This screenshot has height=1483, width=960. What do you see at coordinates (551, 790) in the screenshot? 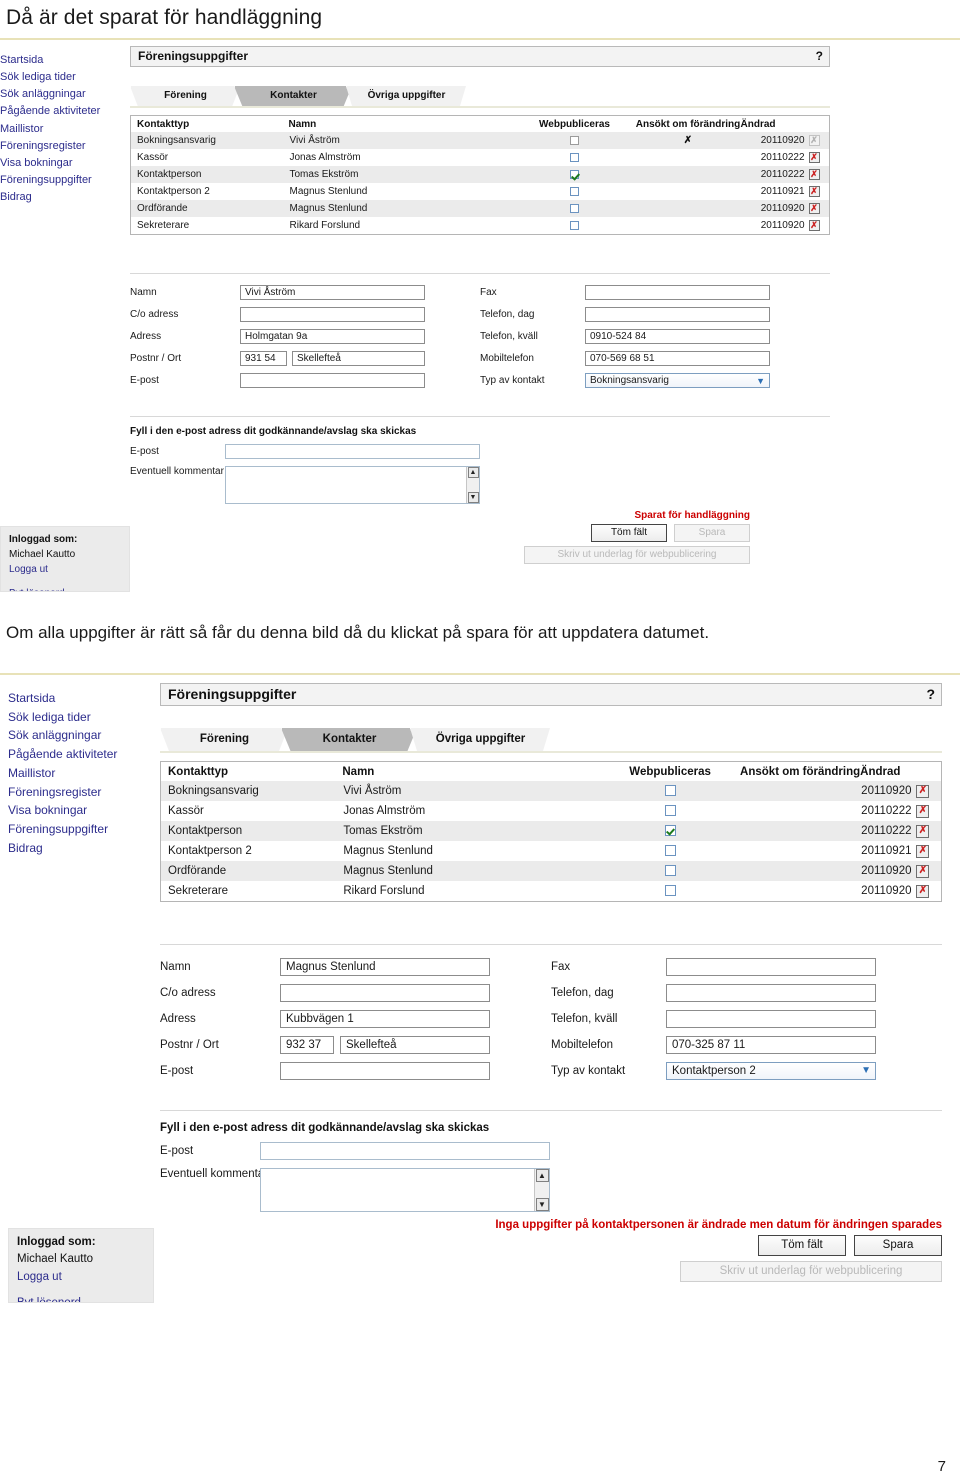
I see `table-row: Bokningsansvarig Vivi Åström 20110920 ✗` at bounding box center [551, 790].